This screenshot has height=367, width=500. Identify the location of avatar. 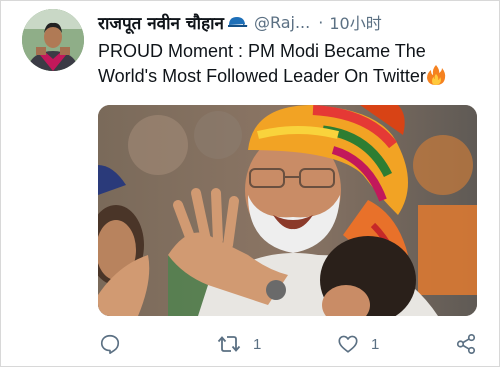
(53, 40).